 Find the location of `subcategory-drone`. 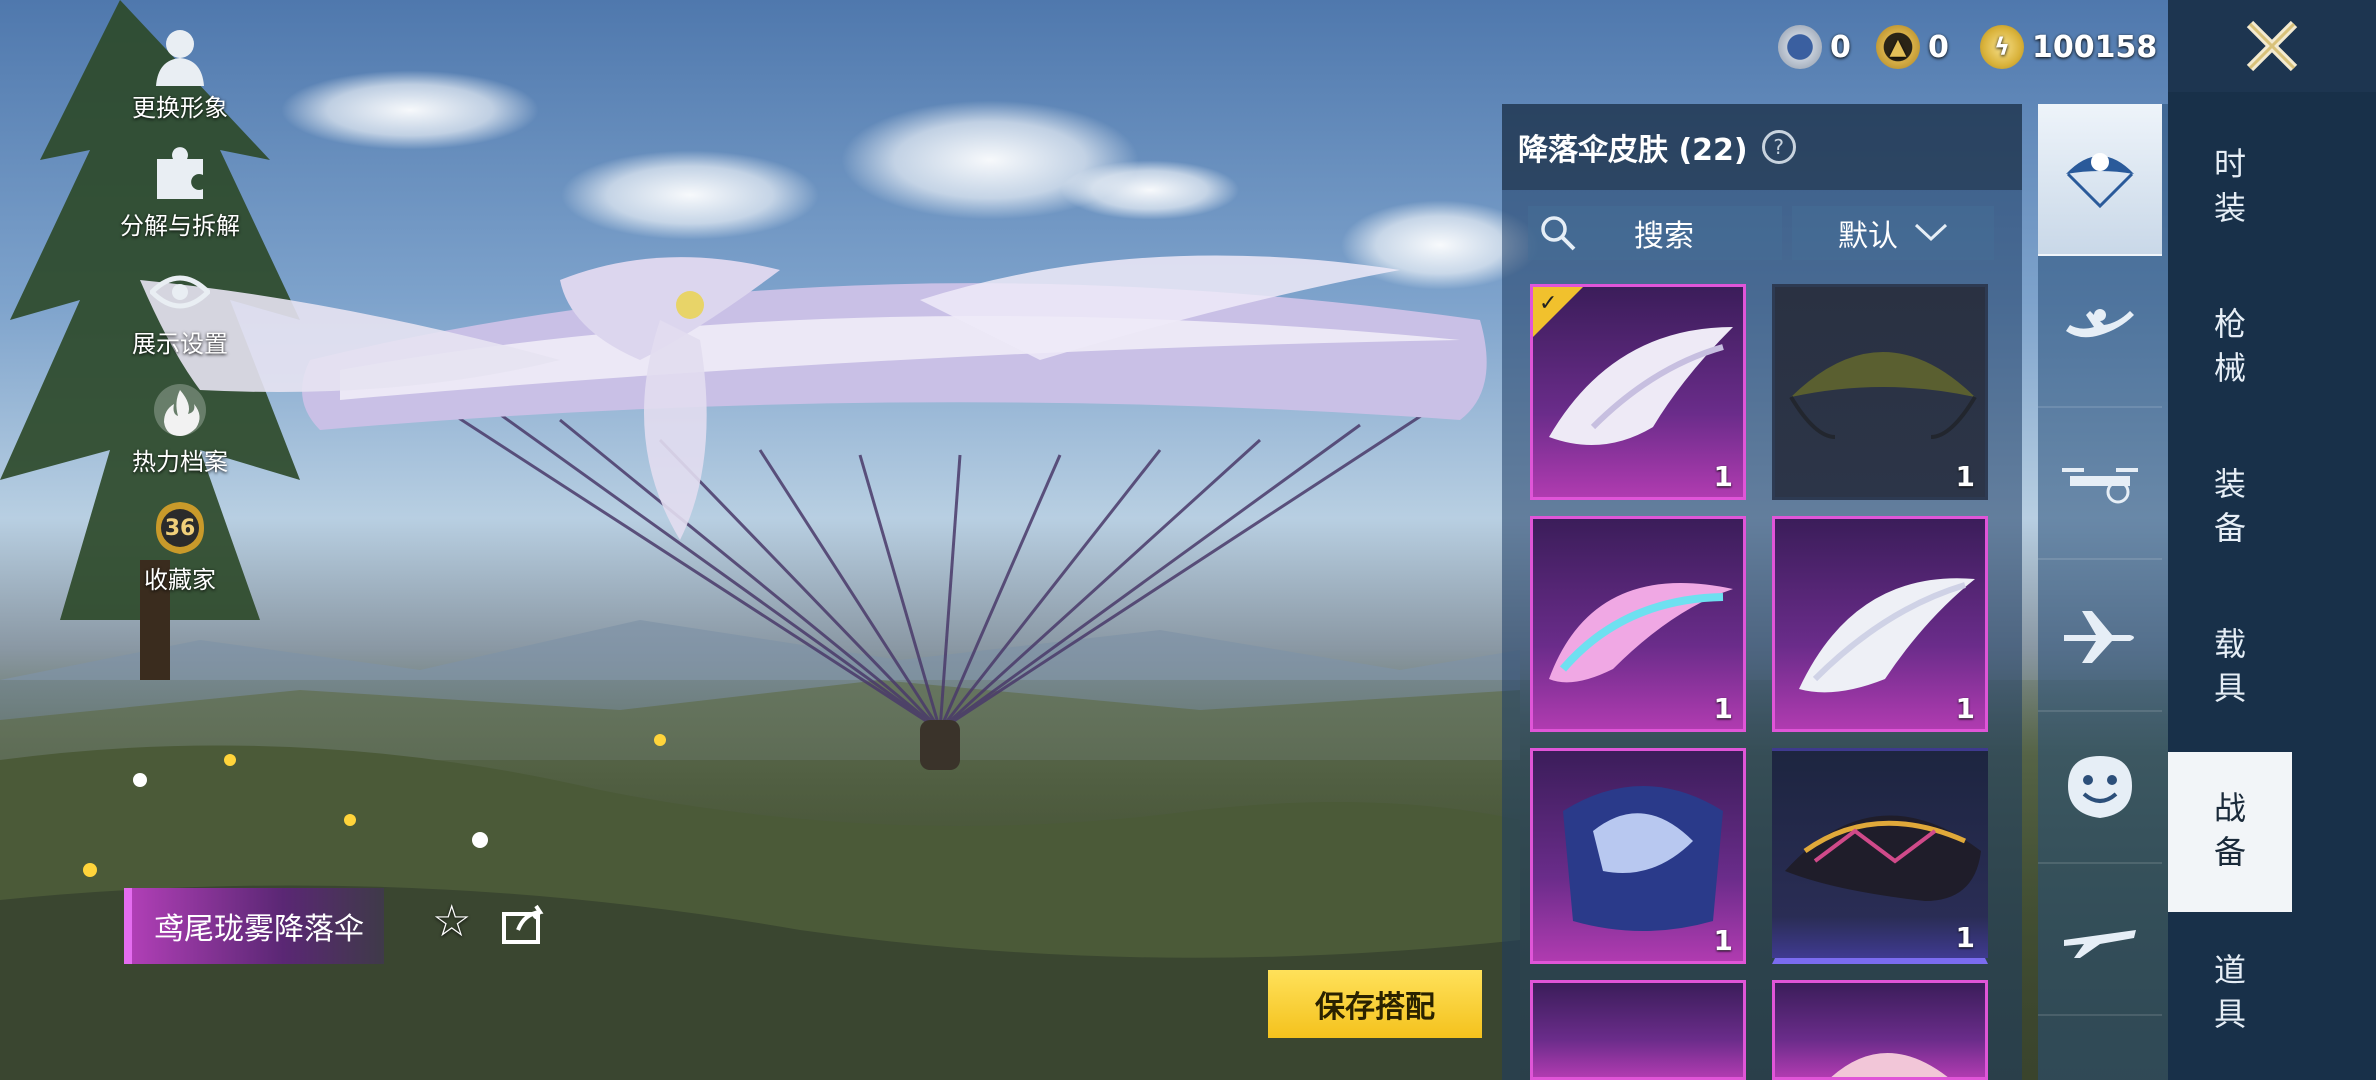

subcategory-drone is located at coordinates (2100, 484).